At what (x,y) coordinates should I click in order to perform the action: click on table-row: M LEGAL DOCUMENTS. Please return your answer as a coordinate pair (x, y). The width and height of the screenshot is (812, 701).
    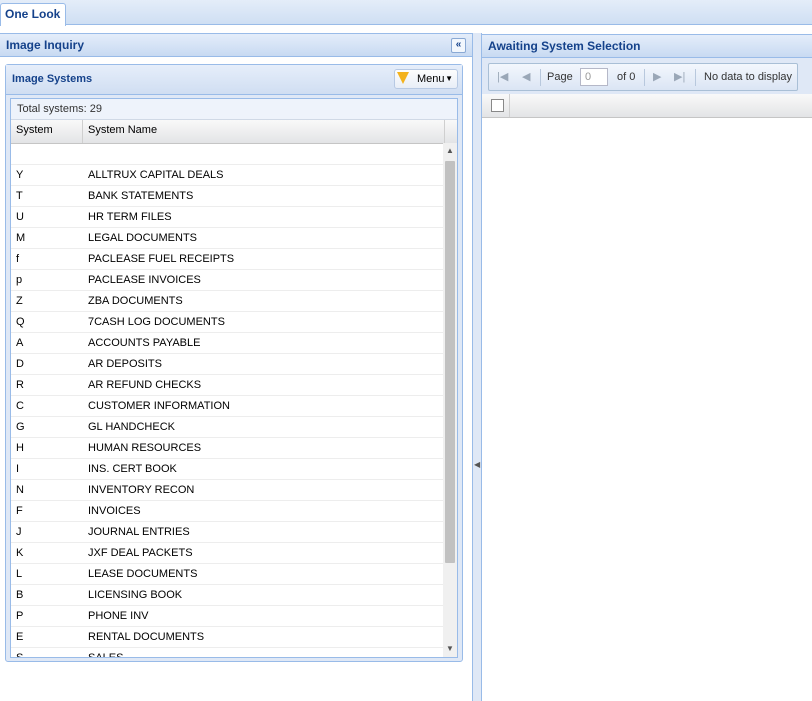
    Looking at the image, I should click on (228, 238).